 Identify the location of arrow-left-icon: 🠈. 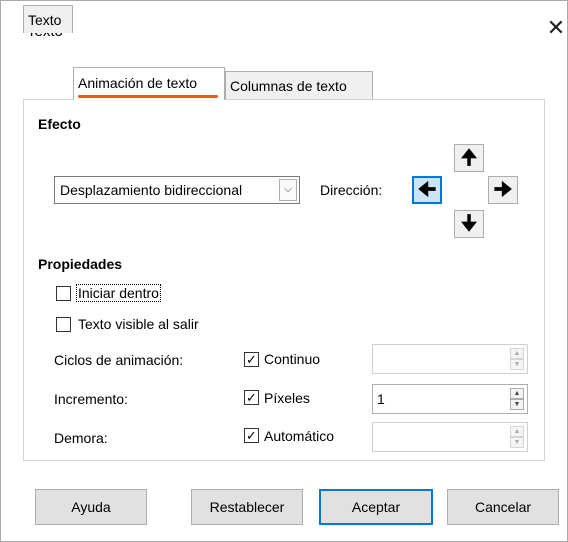
(427, 190).